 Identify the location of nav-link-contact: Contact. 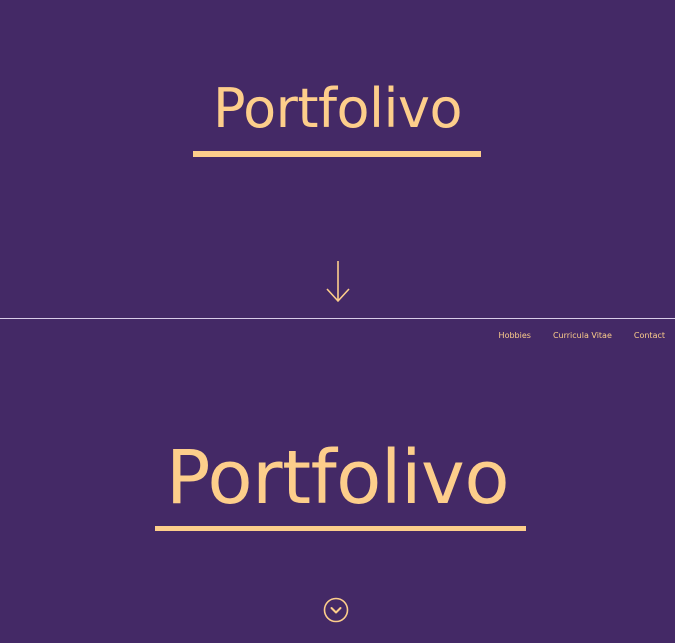
(649, 335).